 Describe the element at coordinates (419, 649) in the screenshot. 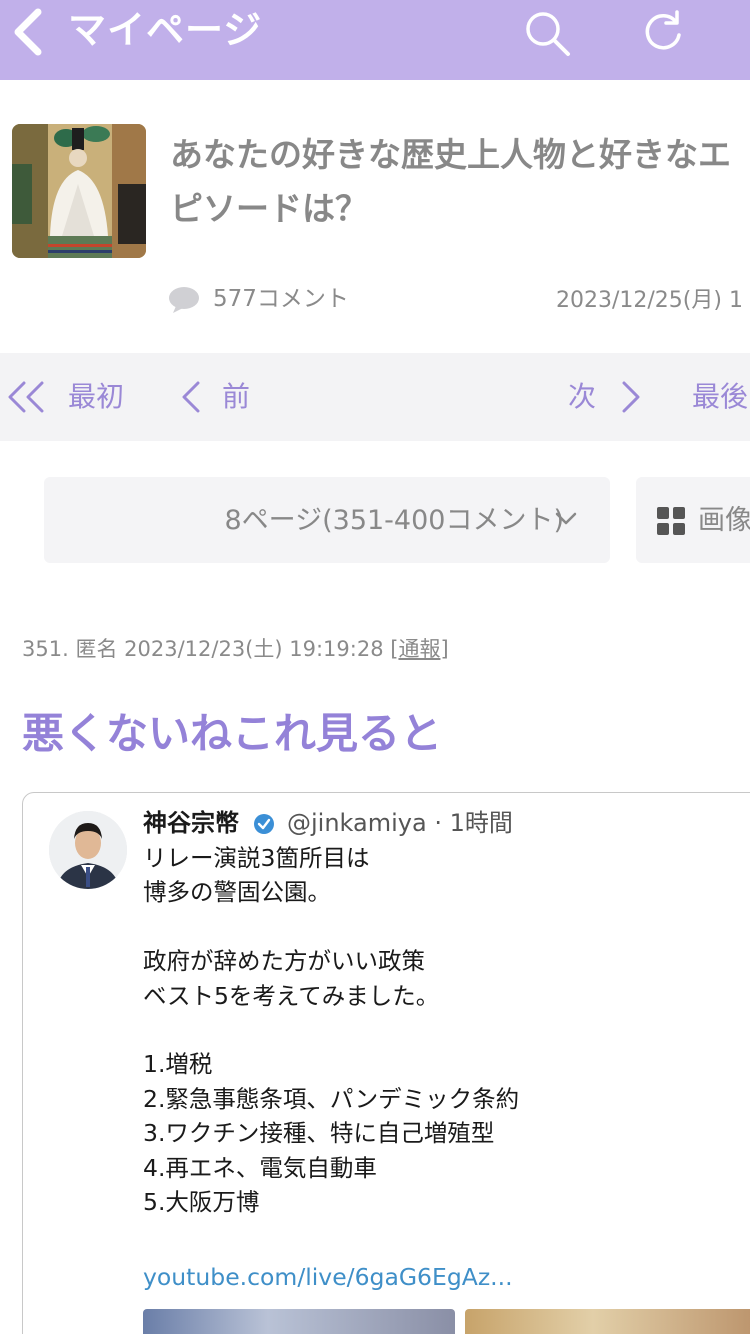

I see `report-link: 通報` at that location.